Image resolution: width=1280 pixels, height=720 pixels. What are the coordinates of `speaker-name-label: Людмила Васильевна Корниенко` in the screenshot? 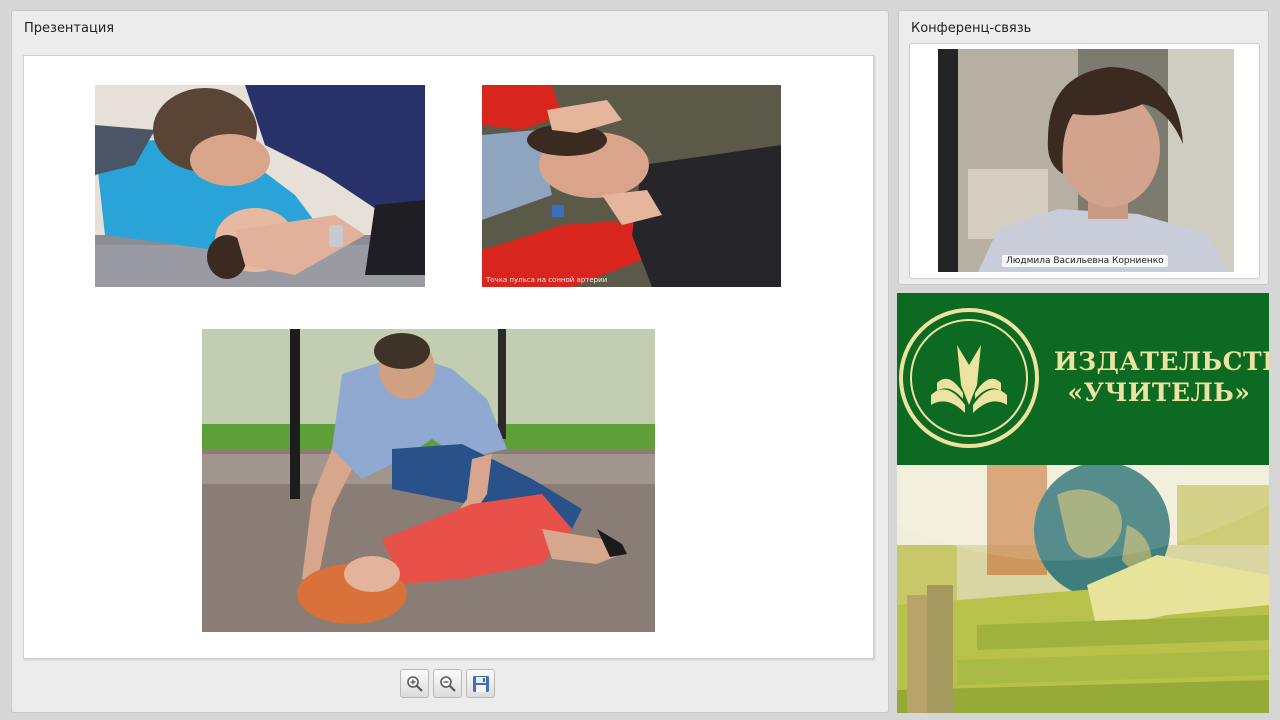 It's located at (1085, 261).